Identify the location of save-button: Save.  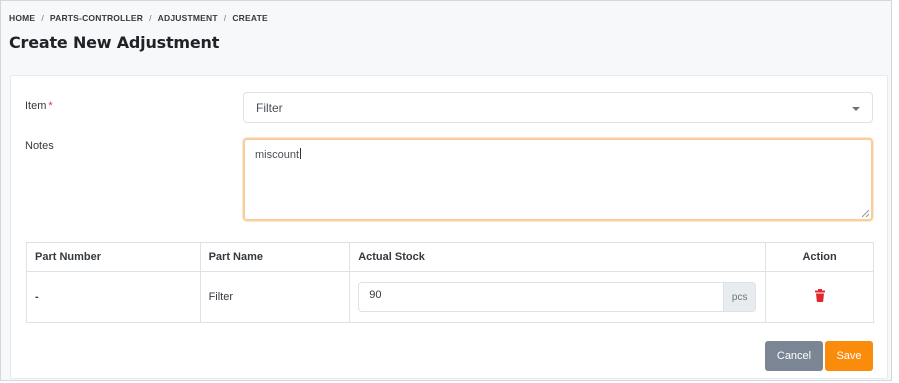
(849, 356).